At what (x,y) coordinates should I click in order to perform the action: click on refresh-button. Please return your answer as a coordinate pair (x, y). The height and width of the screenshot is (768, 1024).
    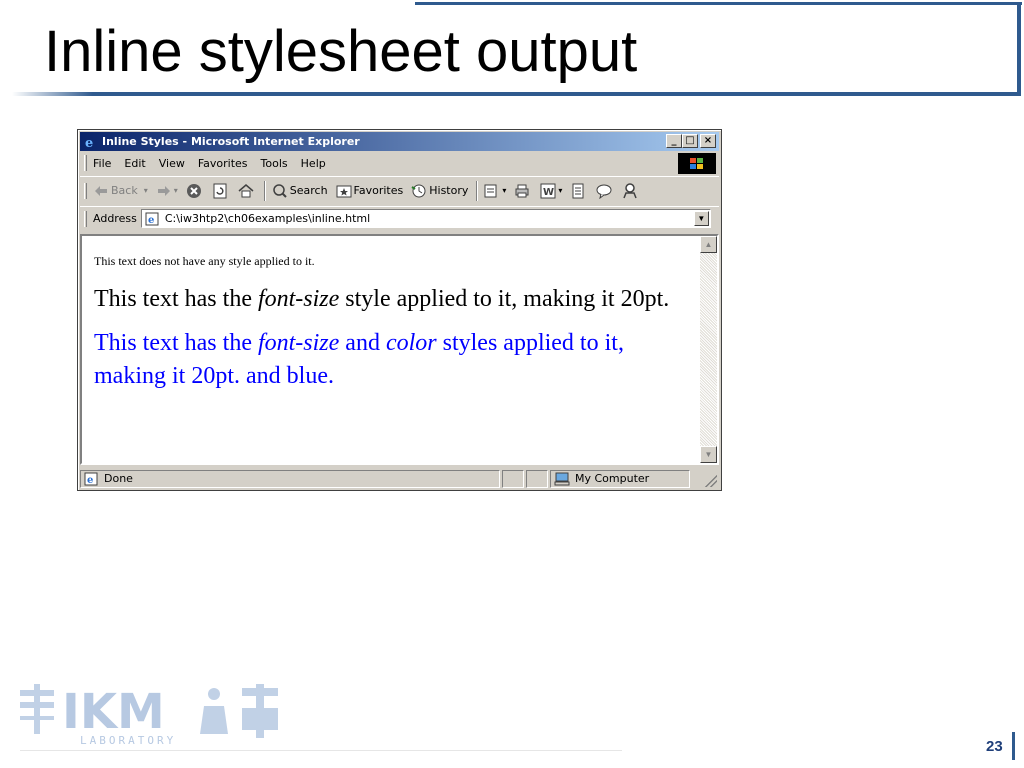
    Looking at the image, I should click on (221, 191).